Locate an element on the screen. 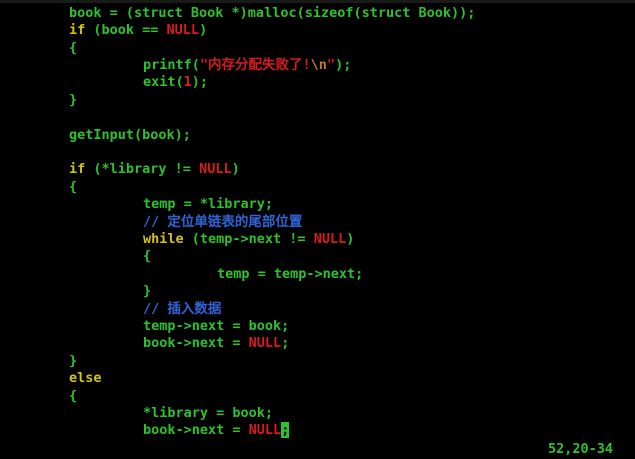 Image resolution: width=635 pixels, height=459 pixels. code-token: temp = *library; is located at coordinates (208, 204).